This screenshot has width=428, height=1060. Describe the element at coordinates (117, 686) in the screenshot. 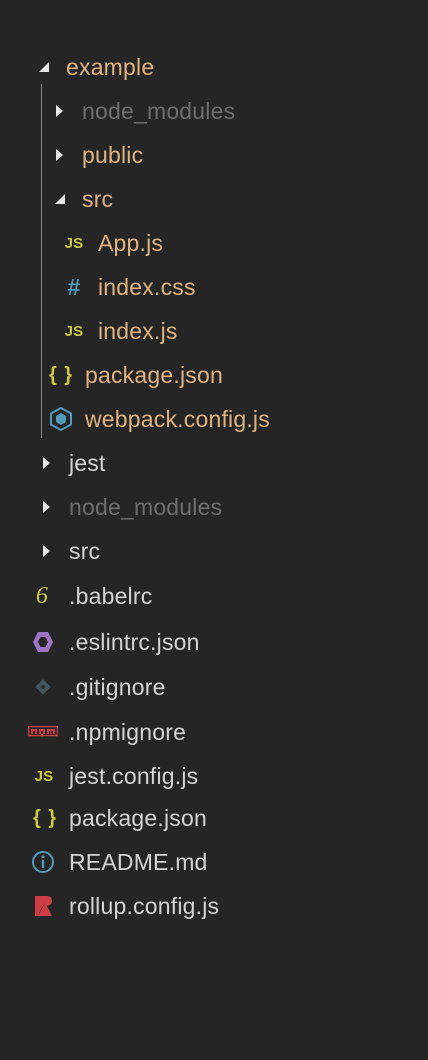

I see `tree-item-label: .gitignore` at that location.